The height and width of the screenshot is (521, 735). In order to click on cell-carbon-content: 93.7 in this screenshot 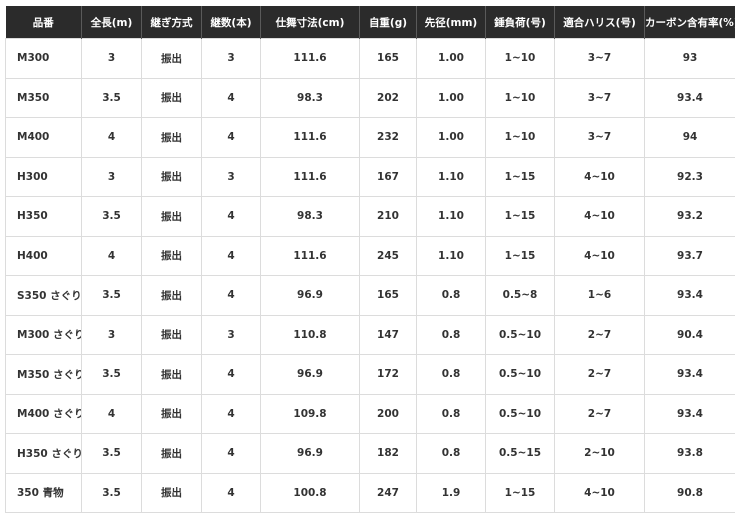, I will do `click(689, 255)`.